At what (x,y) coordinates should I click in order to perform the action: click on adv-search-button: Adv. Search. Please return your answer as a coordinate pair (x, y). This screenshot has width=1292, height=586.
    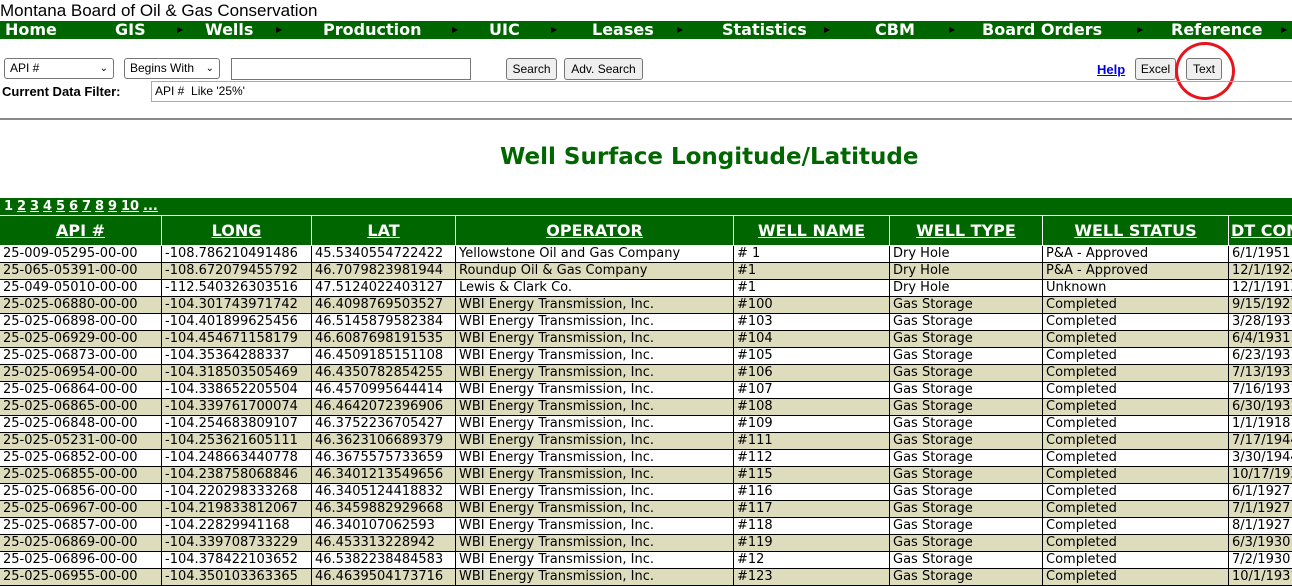
    Looking at the image, I should click on (603, 69).